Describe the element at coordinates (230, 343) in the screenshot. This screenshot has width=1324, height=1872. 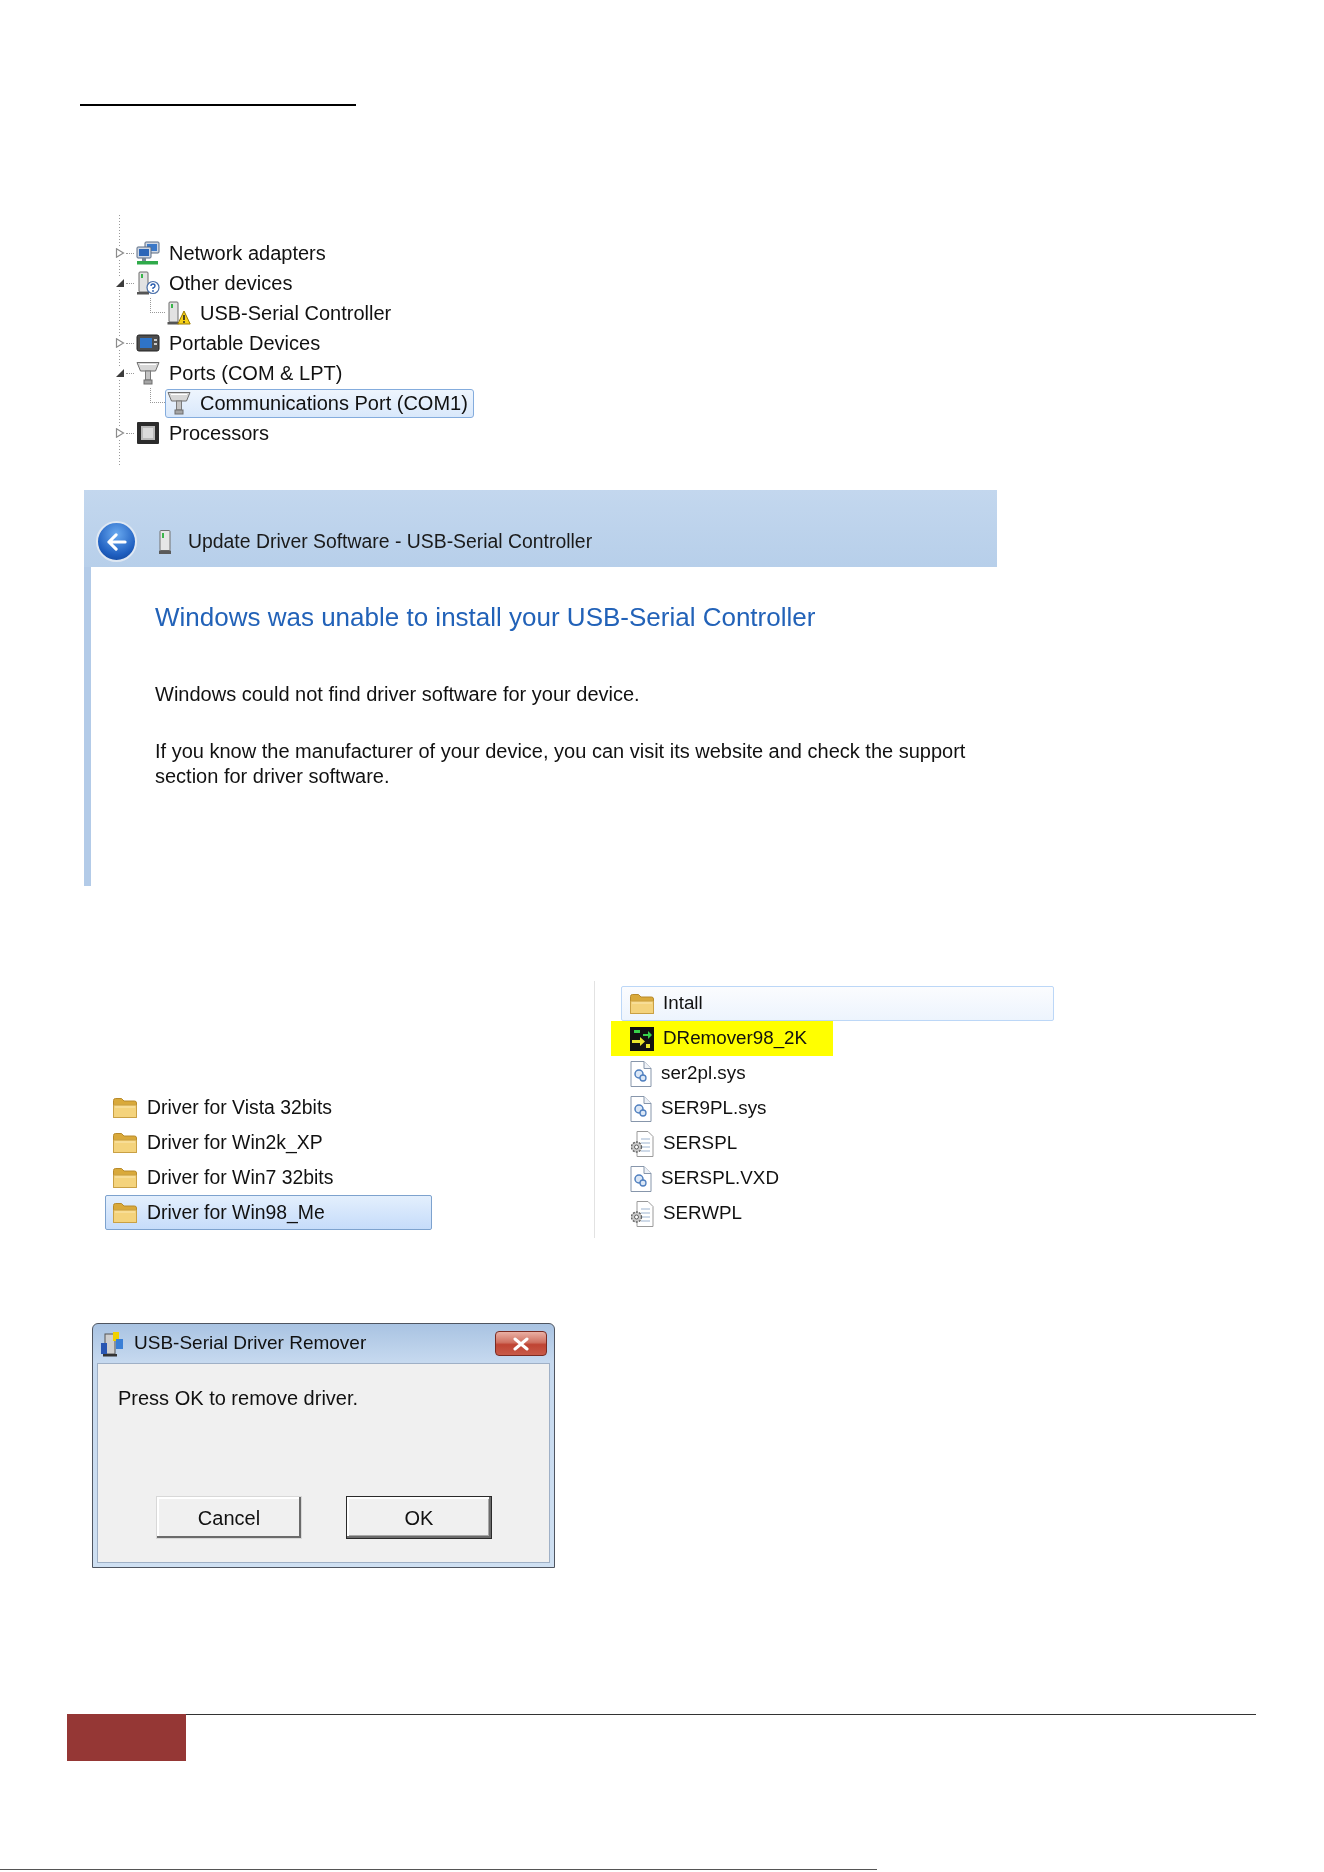
I see `tree-item: Portable Devices` at that location.